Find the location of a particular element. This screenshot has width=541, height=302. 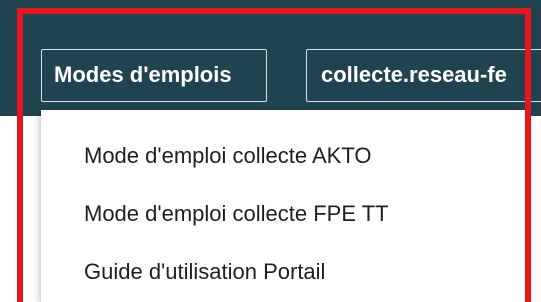

collecte-reseau-link-button: collecte.reseau-fe is located at coordinates (423, 75).